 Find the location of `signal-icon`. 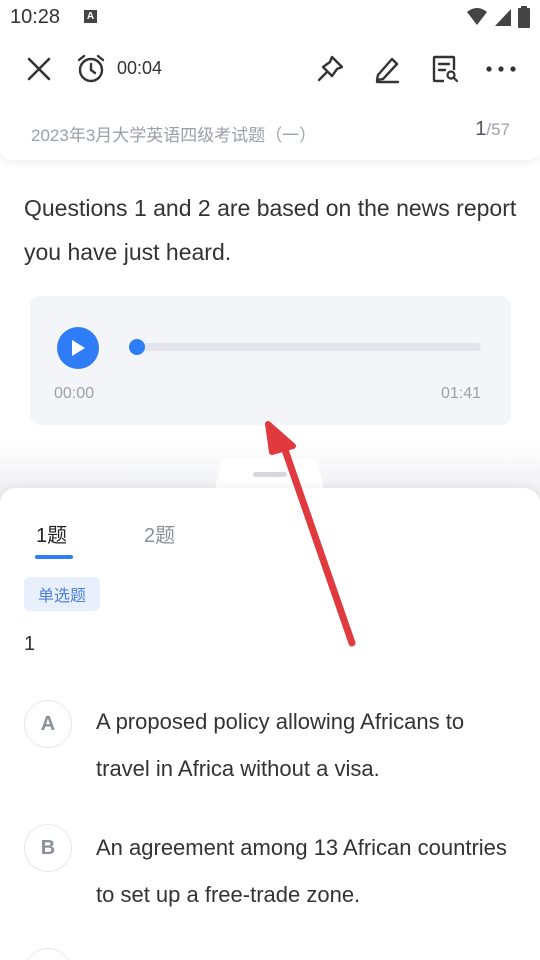

signal-icon is located at coordinates (503, 17).